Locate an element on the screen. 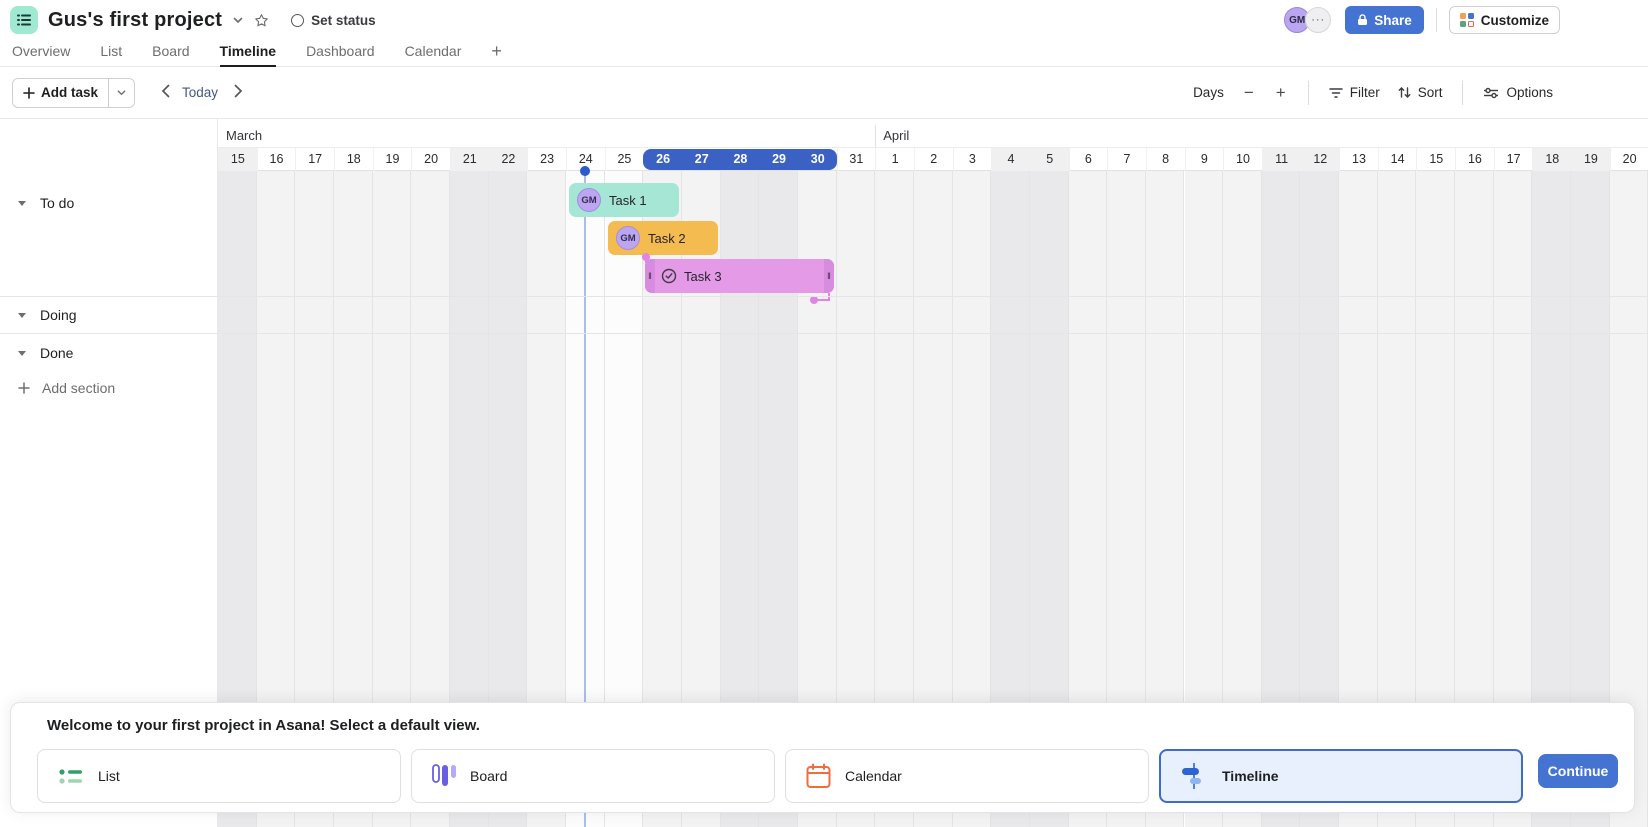 The height and width of the screenshot is (827, 1648). sort-button: Sort is located at coordinates (1420, 92).